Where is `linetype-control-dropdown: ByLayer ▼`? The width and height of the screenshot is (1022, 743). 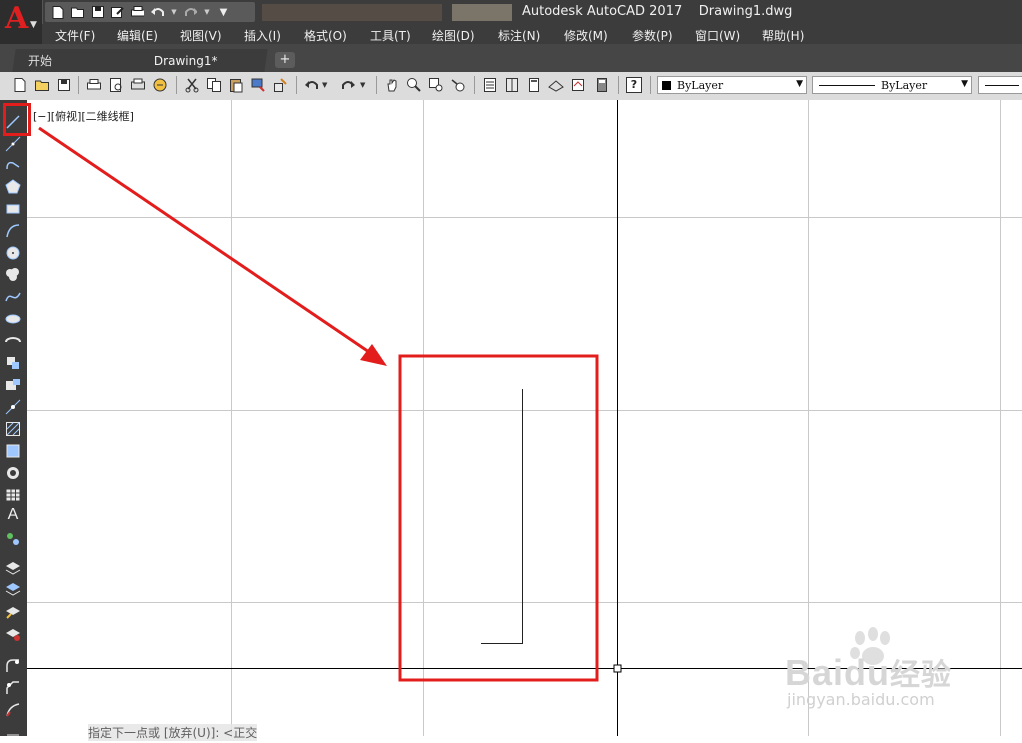 linetype-control-dropdown: ByLayer ▼ is located at coordinates (892, 85).